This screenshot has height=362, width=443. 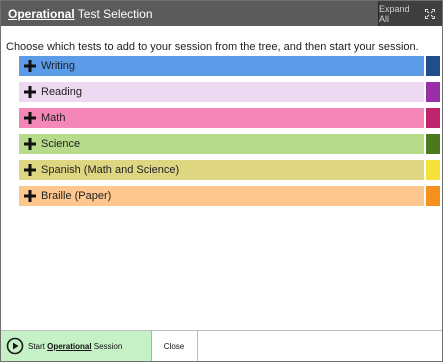 I want to click on dialog-footer: Start Operational Session Close, so click(x=221, y=345).